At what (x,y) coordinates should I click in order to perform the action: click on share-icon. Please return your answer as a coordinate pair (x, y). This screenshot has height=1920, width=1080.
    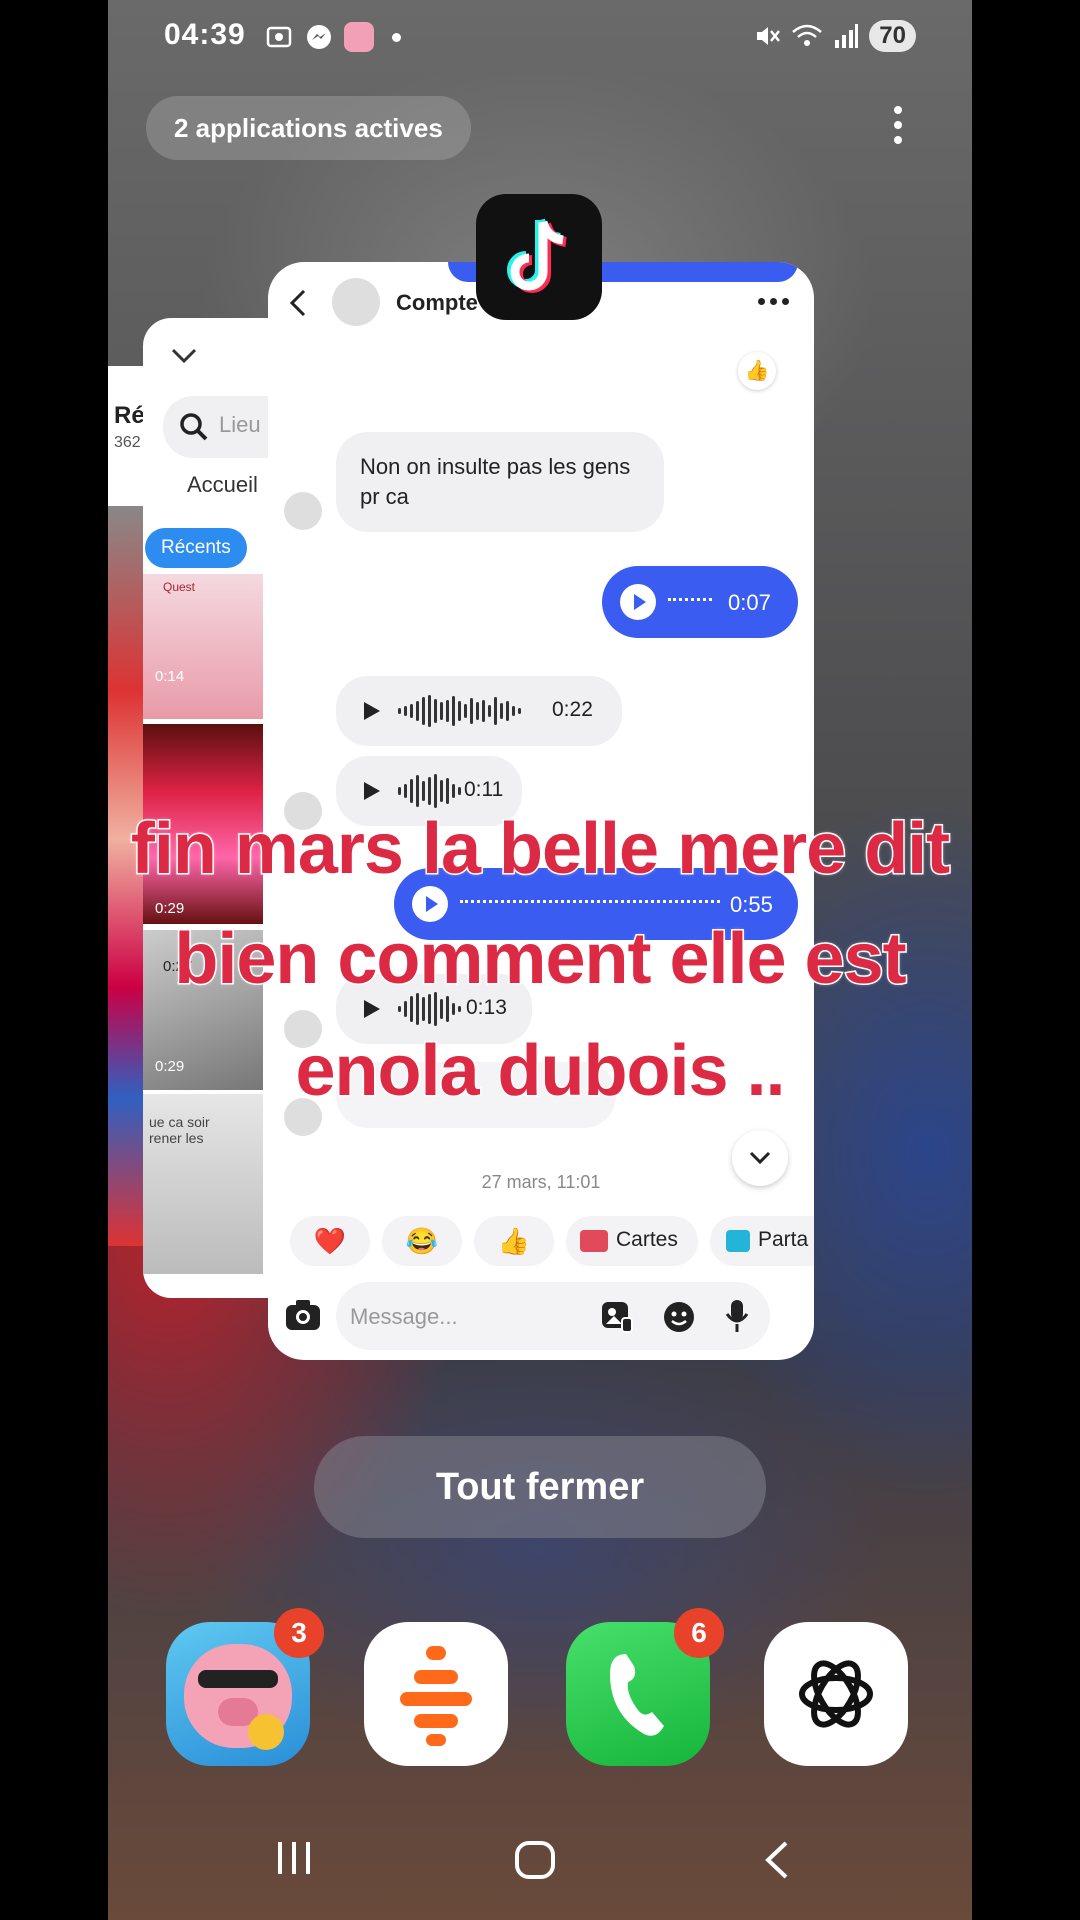
    Looking at the image, I should click on (738, 1241).